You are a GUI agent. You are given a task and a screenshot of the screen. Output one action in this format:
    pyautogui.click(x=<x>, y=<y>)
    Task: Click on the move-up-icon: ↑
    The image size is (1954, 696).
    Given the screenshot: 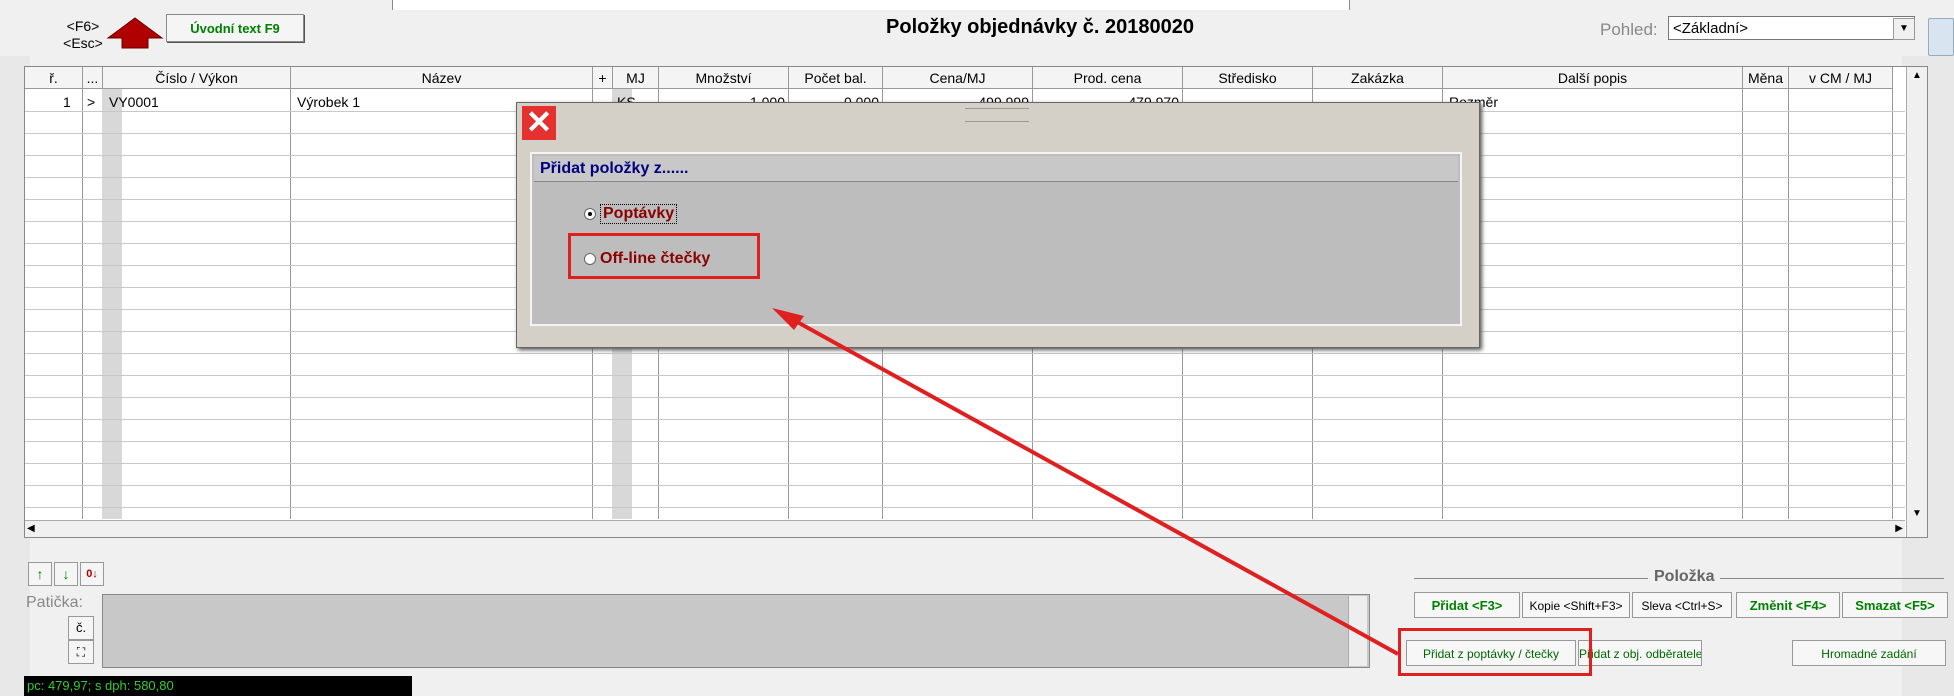 What is the action you would take?
    pyautogui.click(x=40, y=574)
    